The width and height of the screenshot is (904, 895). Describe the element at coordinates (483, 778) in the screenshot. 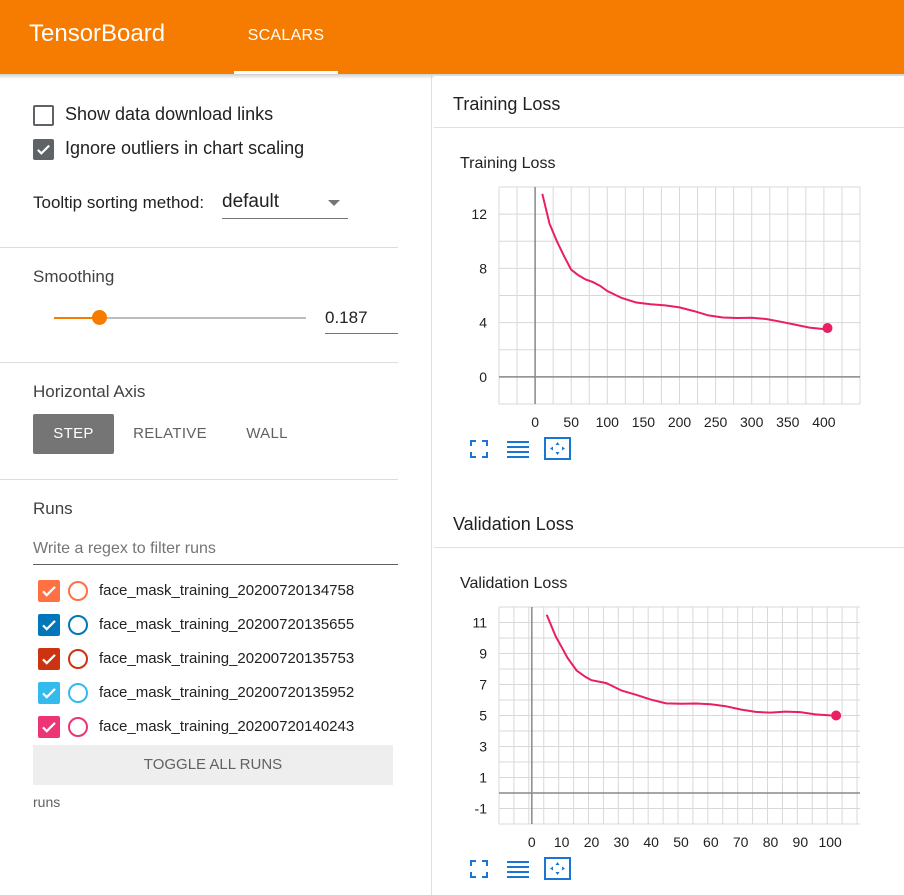

I see `y-tick-label: 1` at that location.